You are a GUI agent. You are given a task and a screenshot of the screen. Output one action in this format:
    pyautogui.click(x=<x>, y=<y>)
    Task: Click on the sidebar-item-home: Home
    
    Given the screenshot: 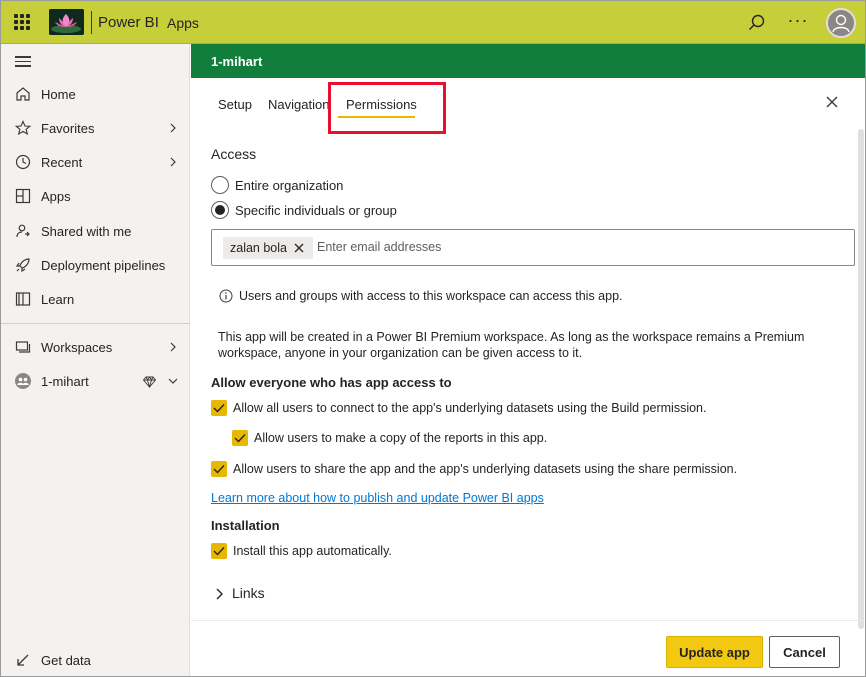 What is the action you would take?
    pyautogui.click(x=95, y=94)
    